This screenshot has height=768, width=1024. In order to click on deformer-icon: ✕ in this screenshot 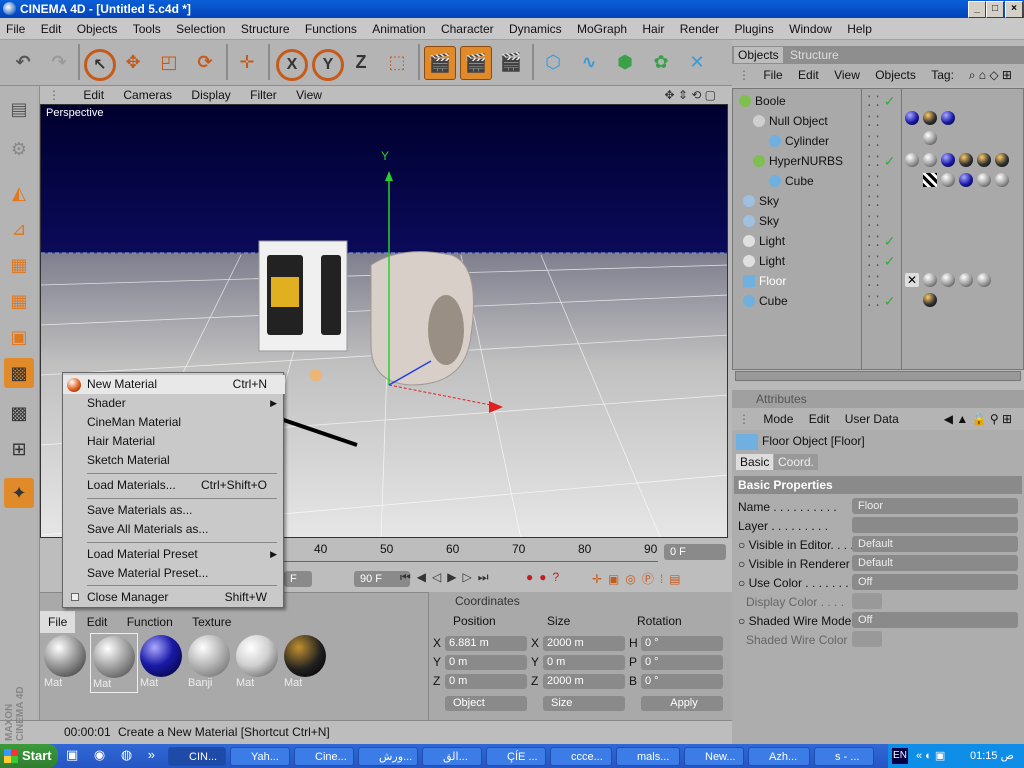, I will do `click(697, 62)`.